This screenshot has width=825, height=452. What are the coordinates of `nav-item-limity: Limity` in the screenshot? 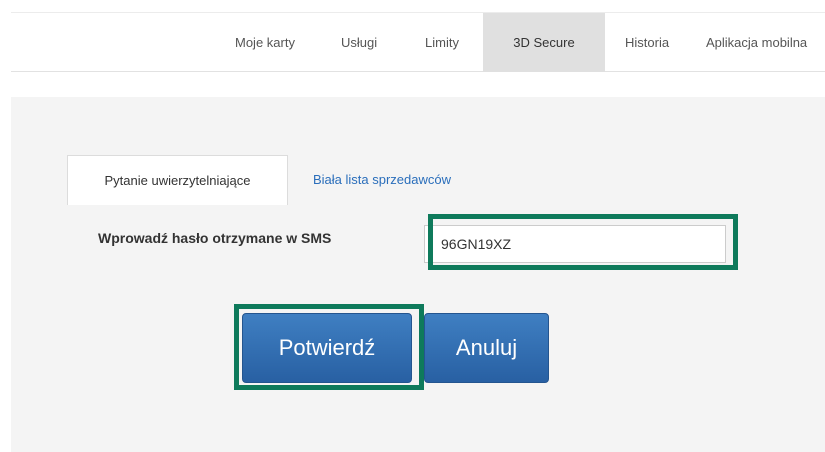 It's located at (442, 42).